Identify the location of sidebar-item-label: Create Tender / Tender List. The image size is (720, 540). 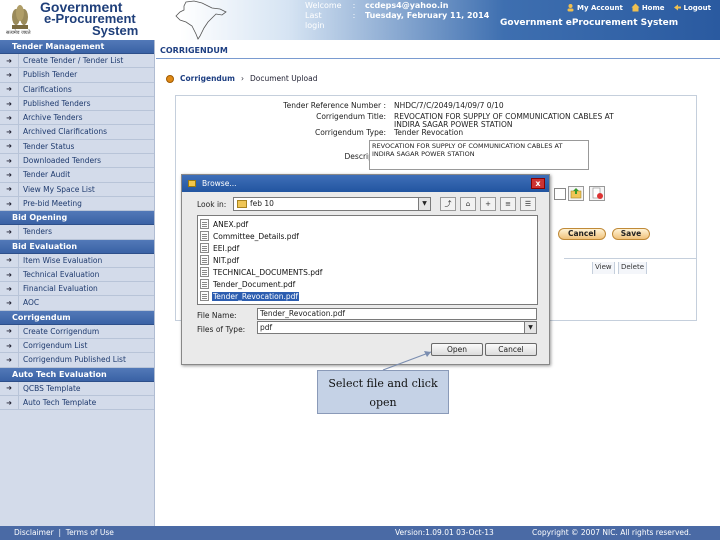
(70, 61).